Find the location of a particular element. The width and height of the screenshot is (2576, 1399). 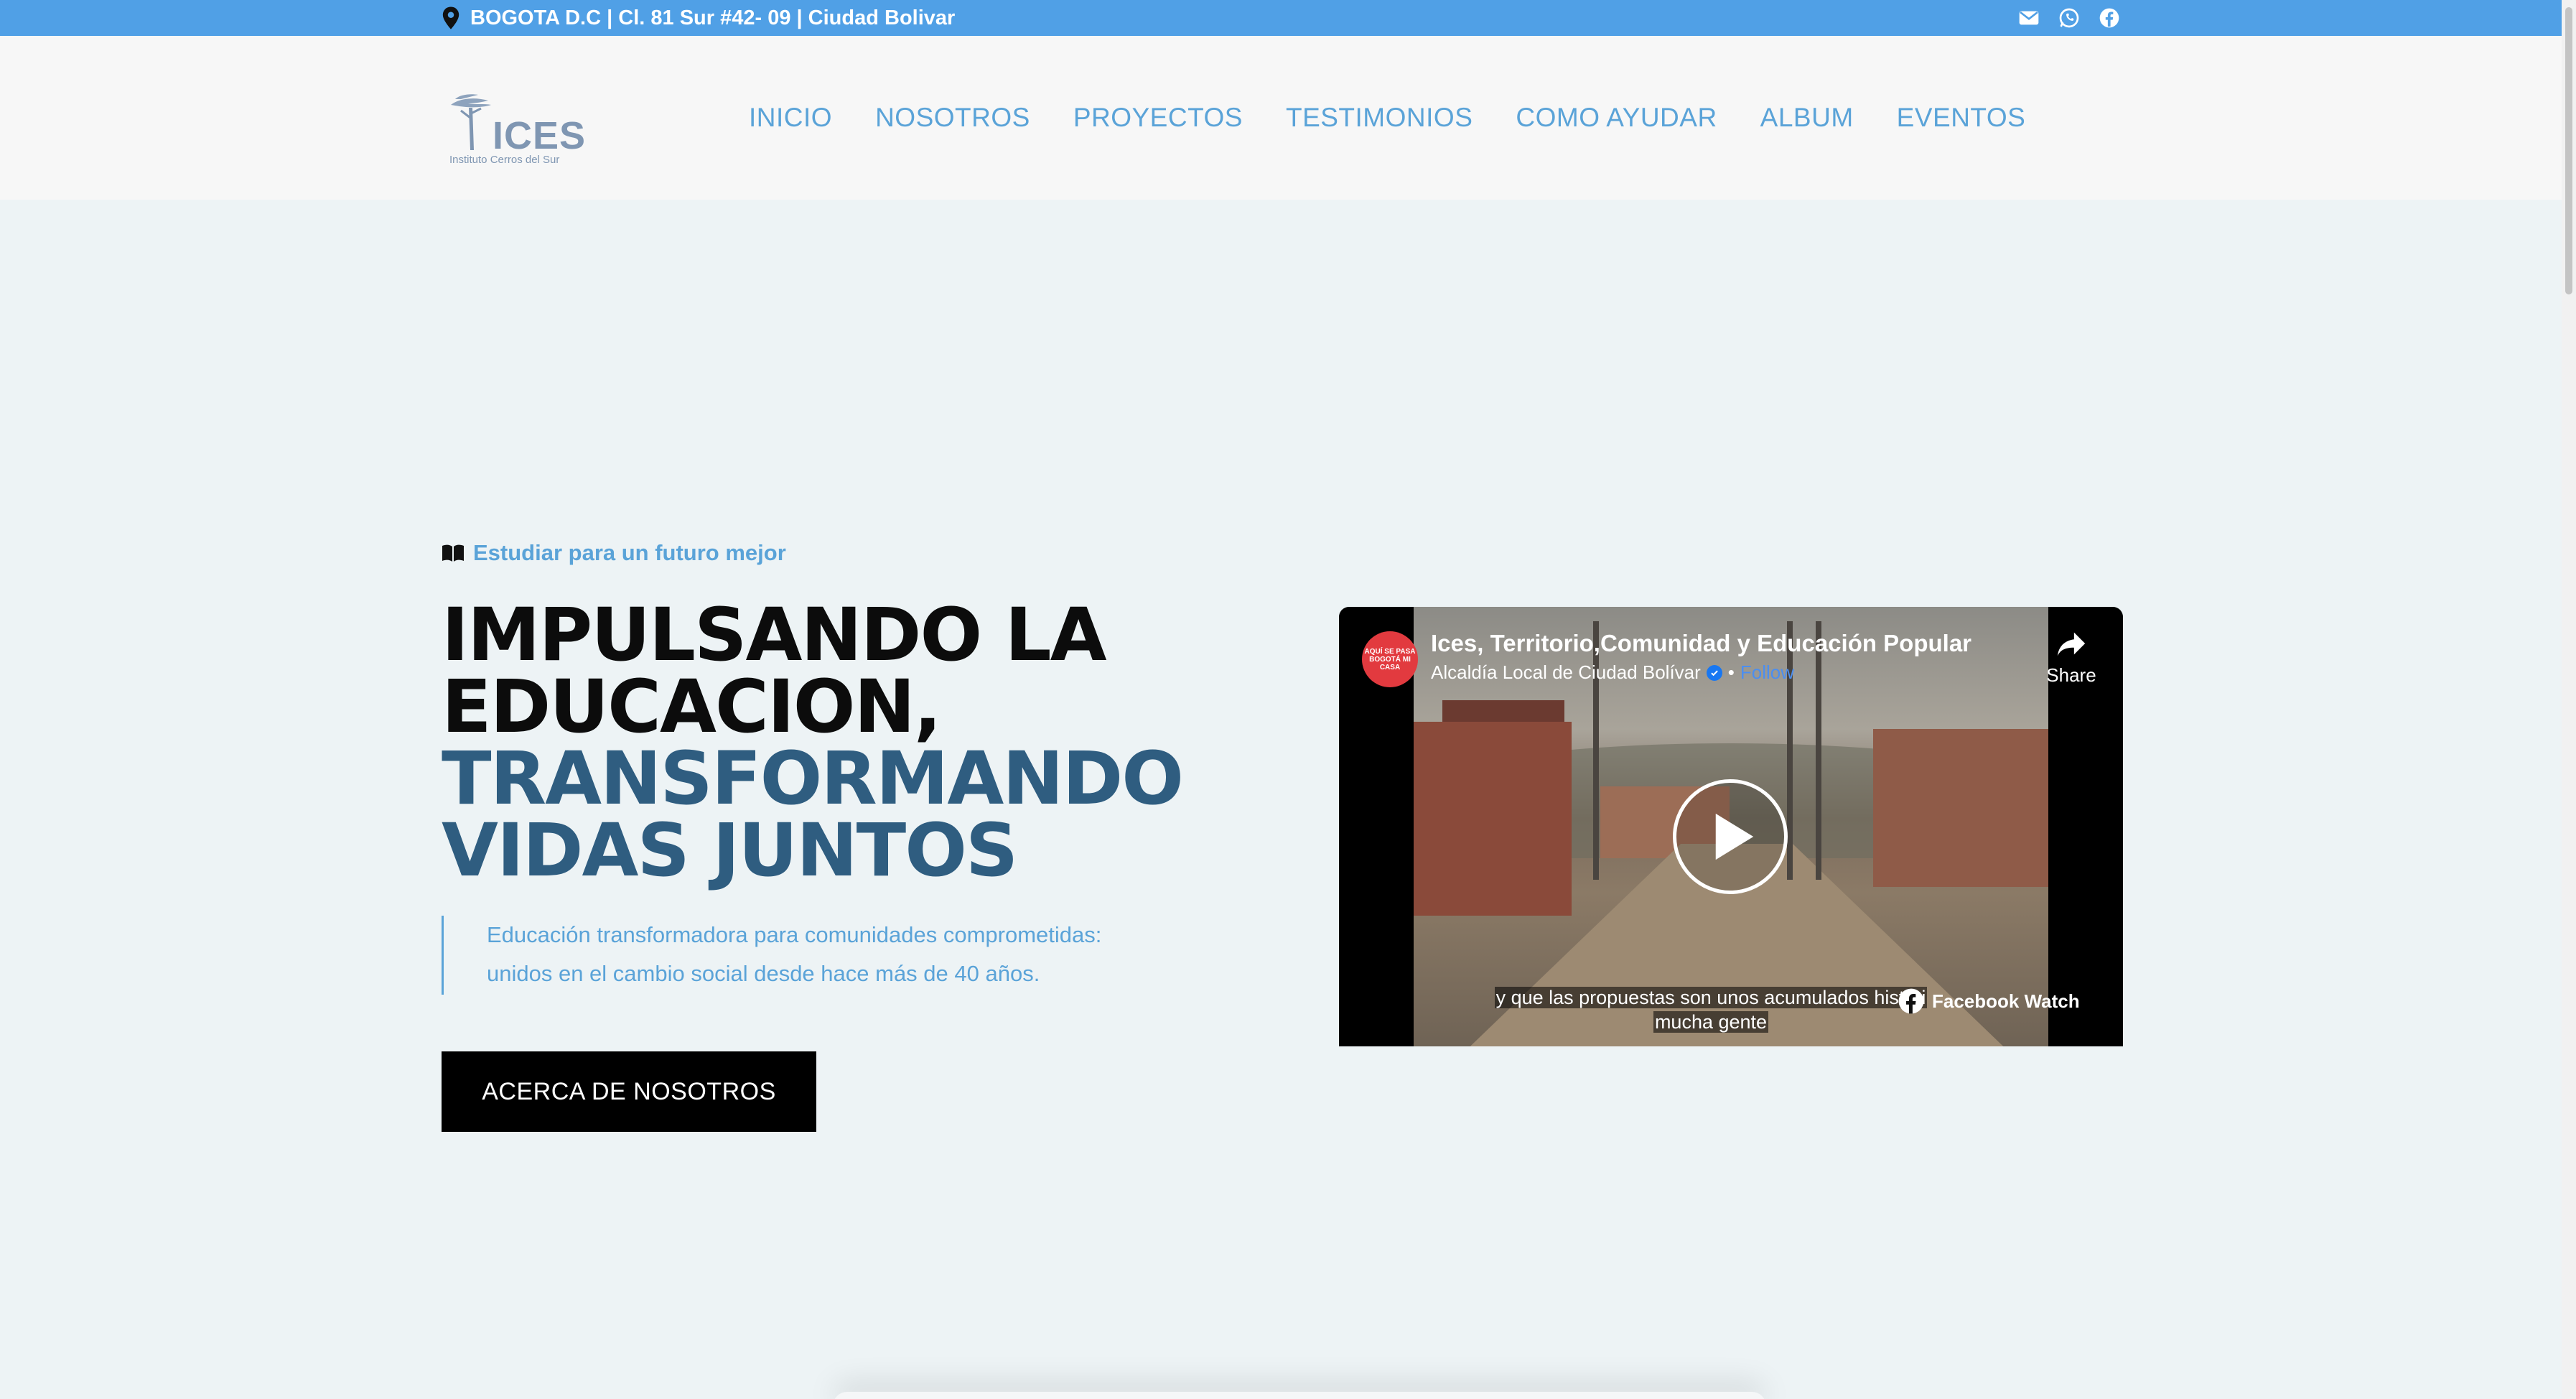

facebook-watch-link: Facebook Watch is located at coordinates (1989, 1001).